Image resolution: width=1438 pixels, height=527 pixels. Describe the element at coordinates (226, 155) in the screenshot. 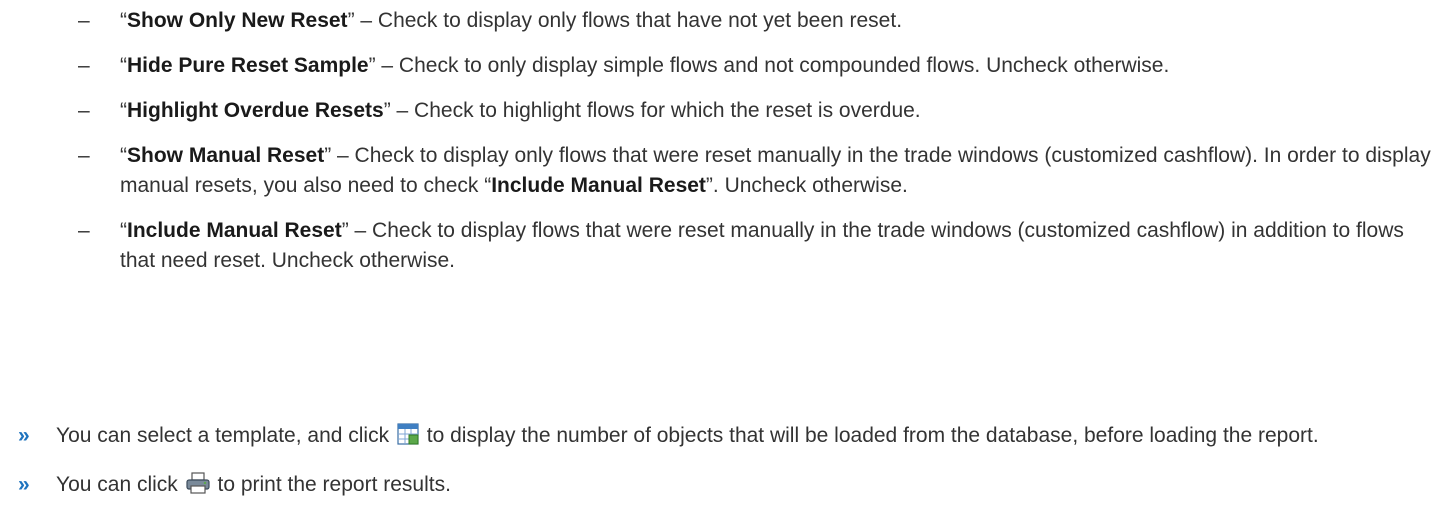

I see `option-term: Show Manual Reset` at that location.